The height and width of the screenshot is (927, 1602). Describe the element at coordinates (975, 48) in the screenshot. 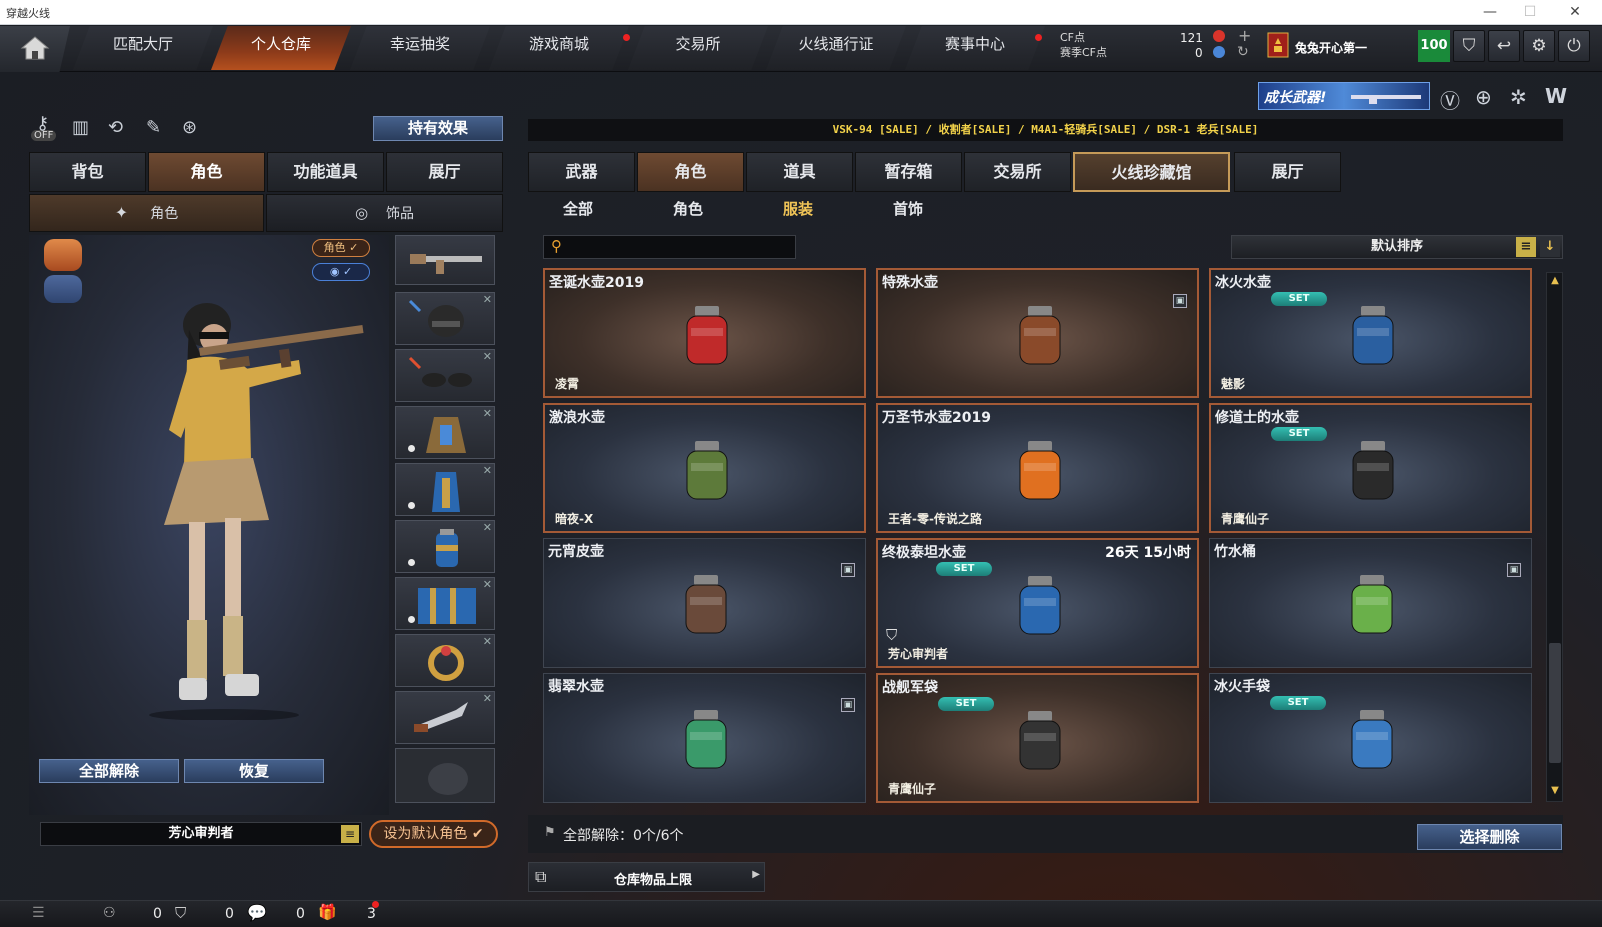

I see `nav-tab-6: 赛事中心` at that location.